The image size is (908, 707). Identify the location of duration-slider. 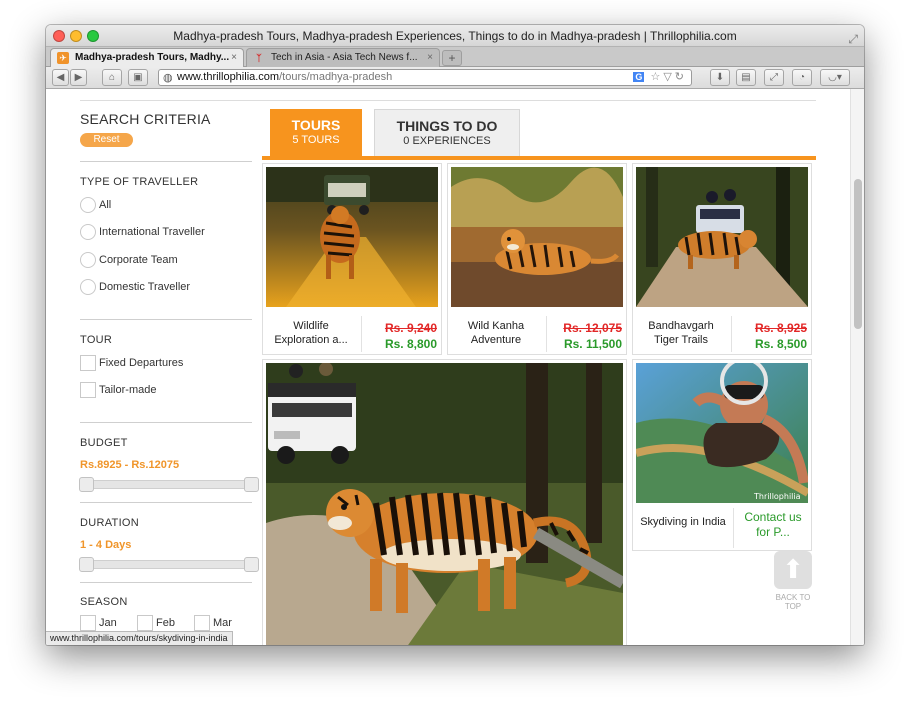
(169, 564).